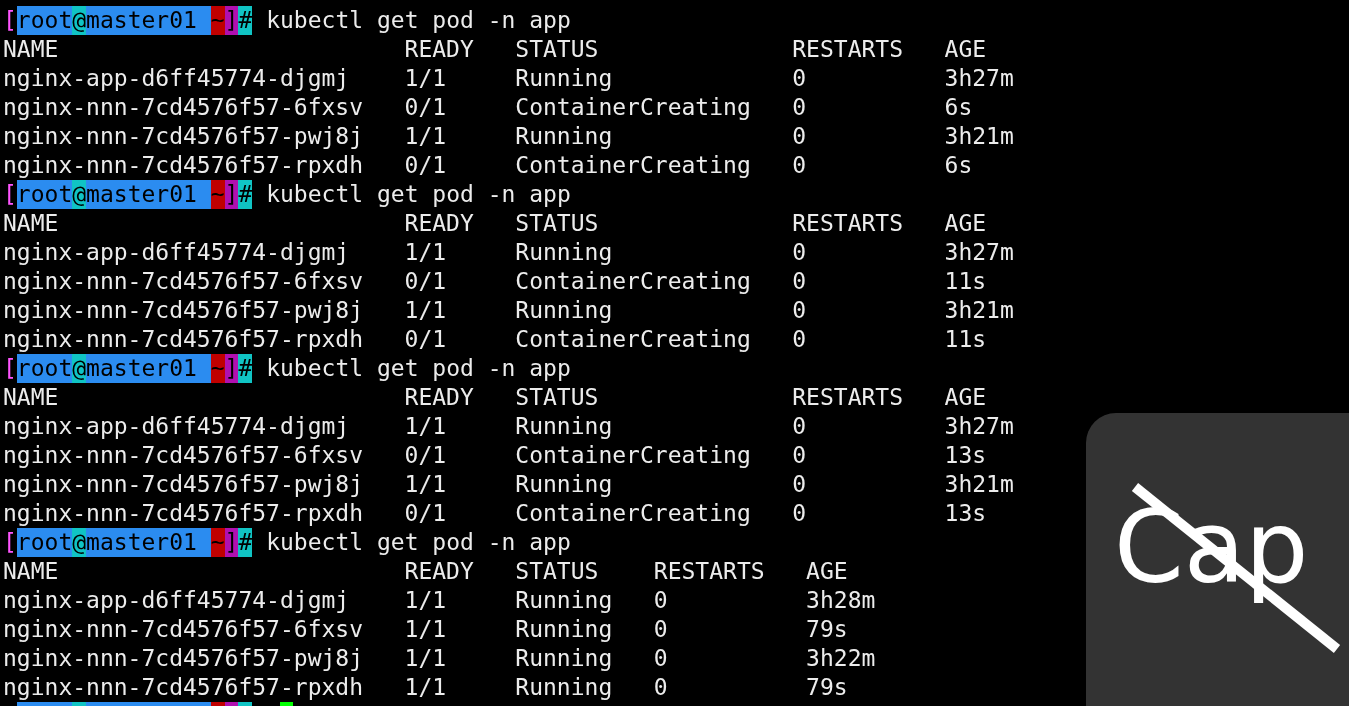  Describe the element at coordinates (958, 165) in the screenshot. I see `table-cell: 6s` at that location.